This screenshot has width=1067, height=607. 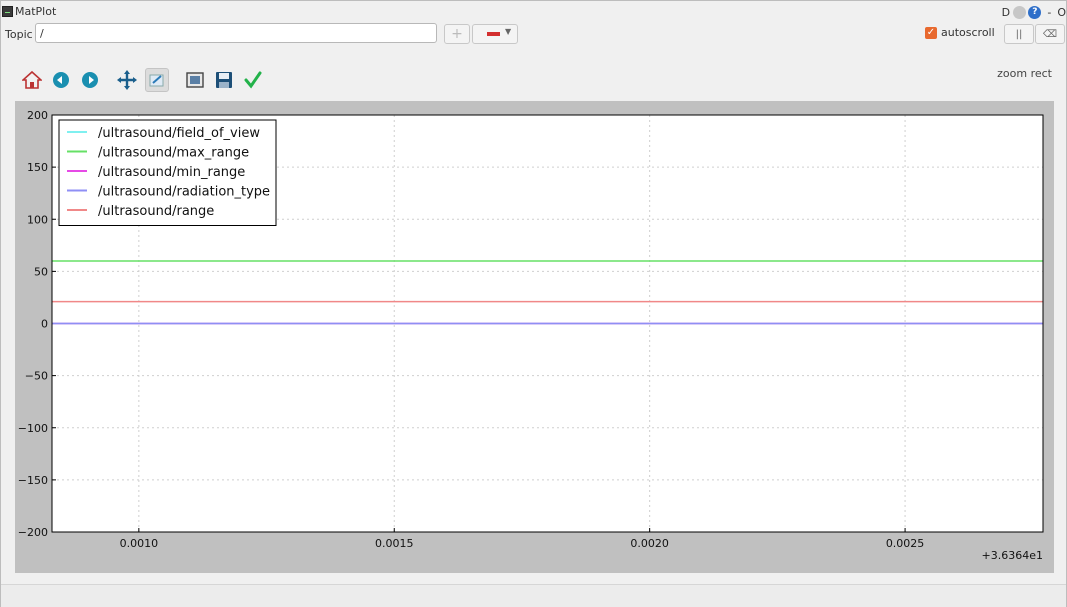 I want to click on clear-icon: ⌫, so click(x=1050, y=34).